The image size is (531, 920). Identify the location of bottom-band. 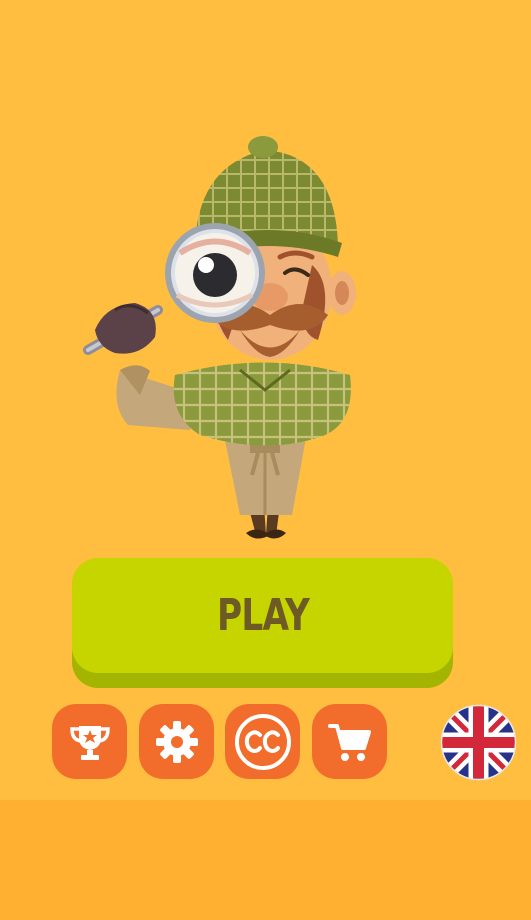
(265, 860).